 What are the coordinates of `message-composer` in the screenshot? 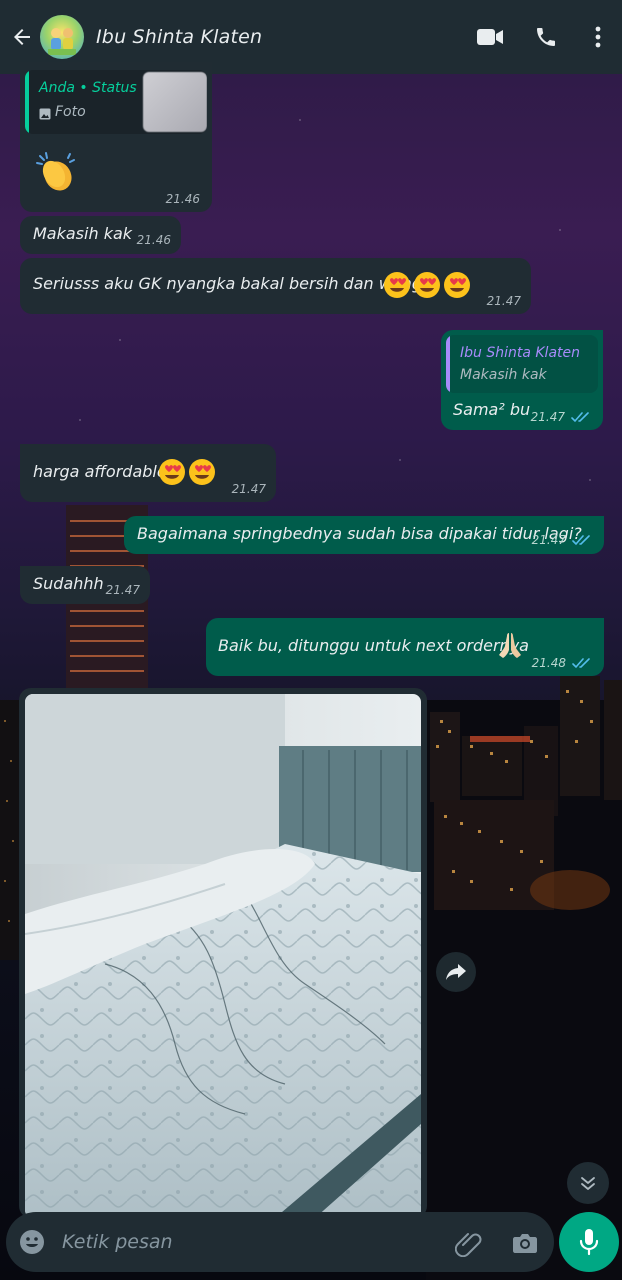 It's located at (280, 1242).